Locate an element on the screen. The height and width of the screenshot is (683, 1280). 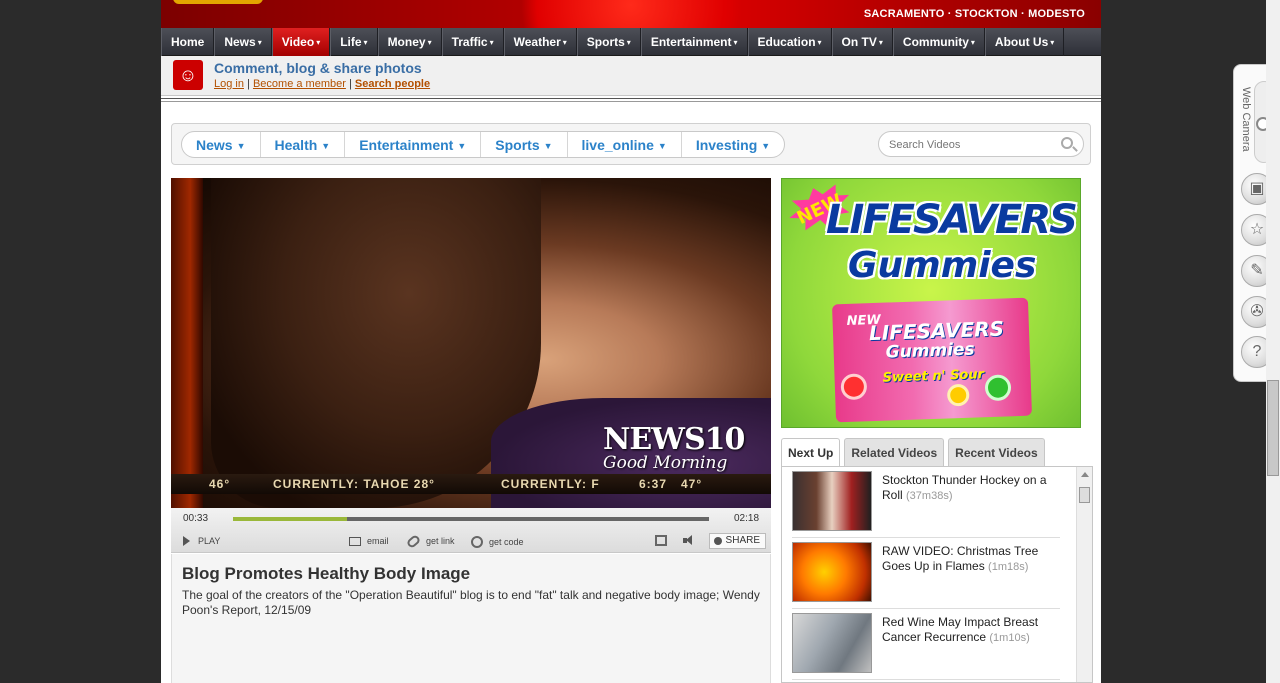
video-tab-live-online: live_online ▼ is located at coordinates (625, 144).